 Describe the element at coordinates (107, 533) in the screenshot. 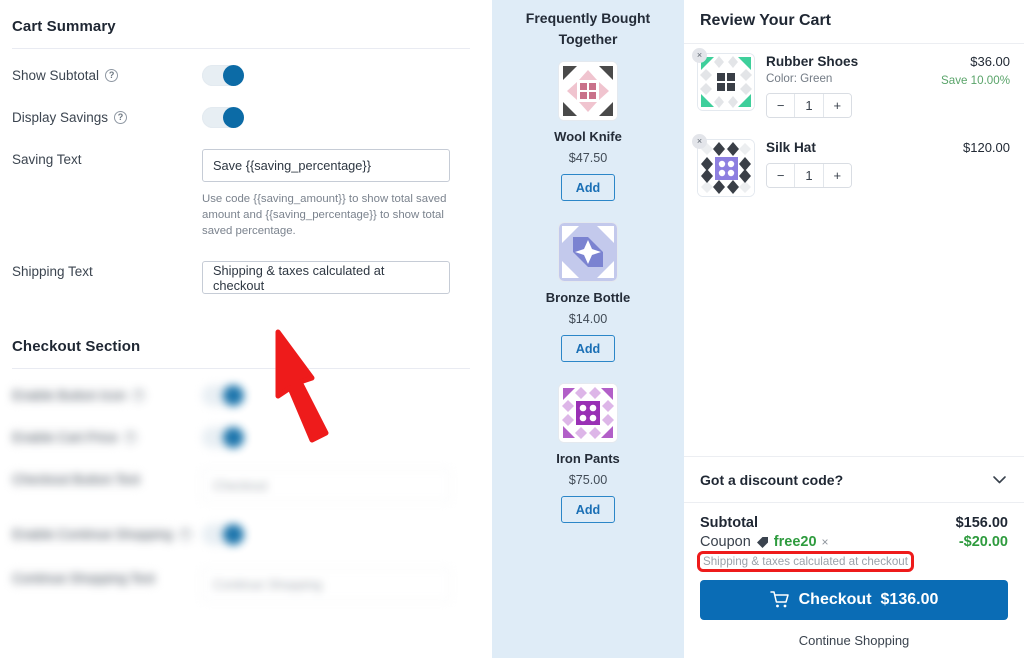

I see `enable-continue-shopping-label: Enable Continue Shopping ?` at that location.